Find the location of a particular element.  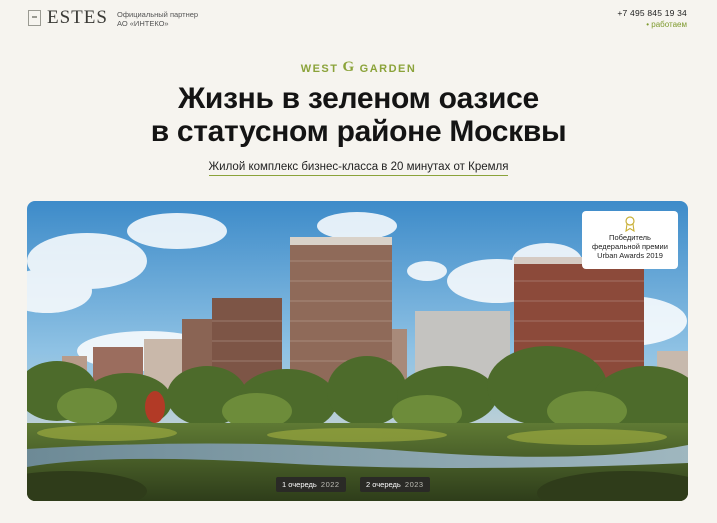

phase-1-label: 1 очередь is located at coordinates (299, 484).